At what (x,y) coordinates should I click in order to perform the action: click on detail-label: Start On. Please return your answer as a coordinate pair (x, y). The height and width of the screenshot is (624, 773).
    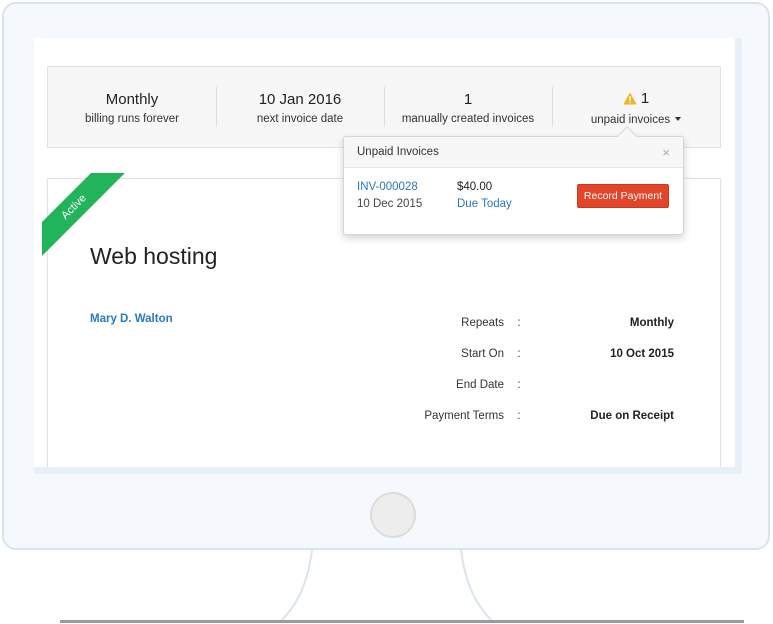
    Looking at the image, I should click on (482, 354).